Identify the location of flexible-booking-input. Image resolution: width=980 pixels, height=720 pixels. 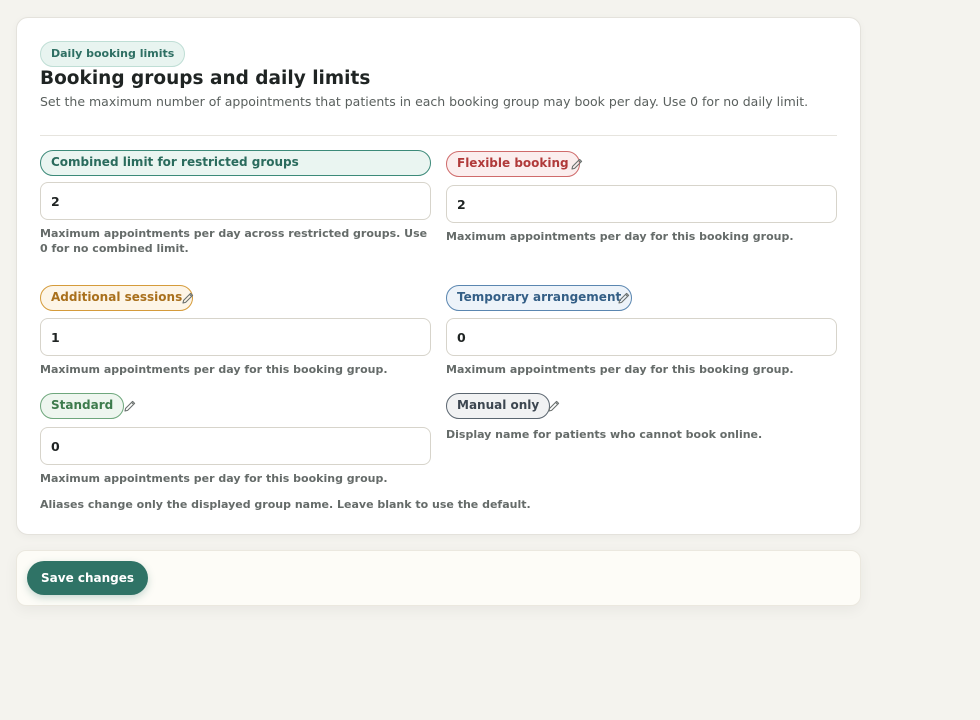
(641, 204).